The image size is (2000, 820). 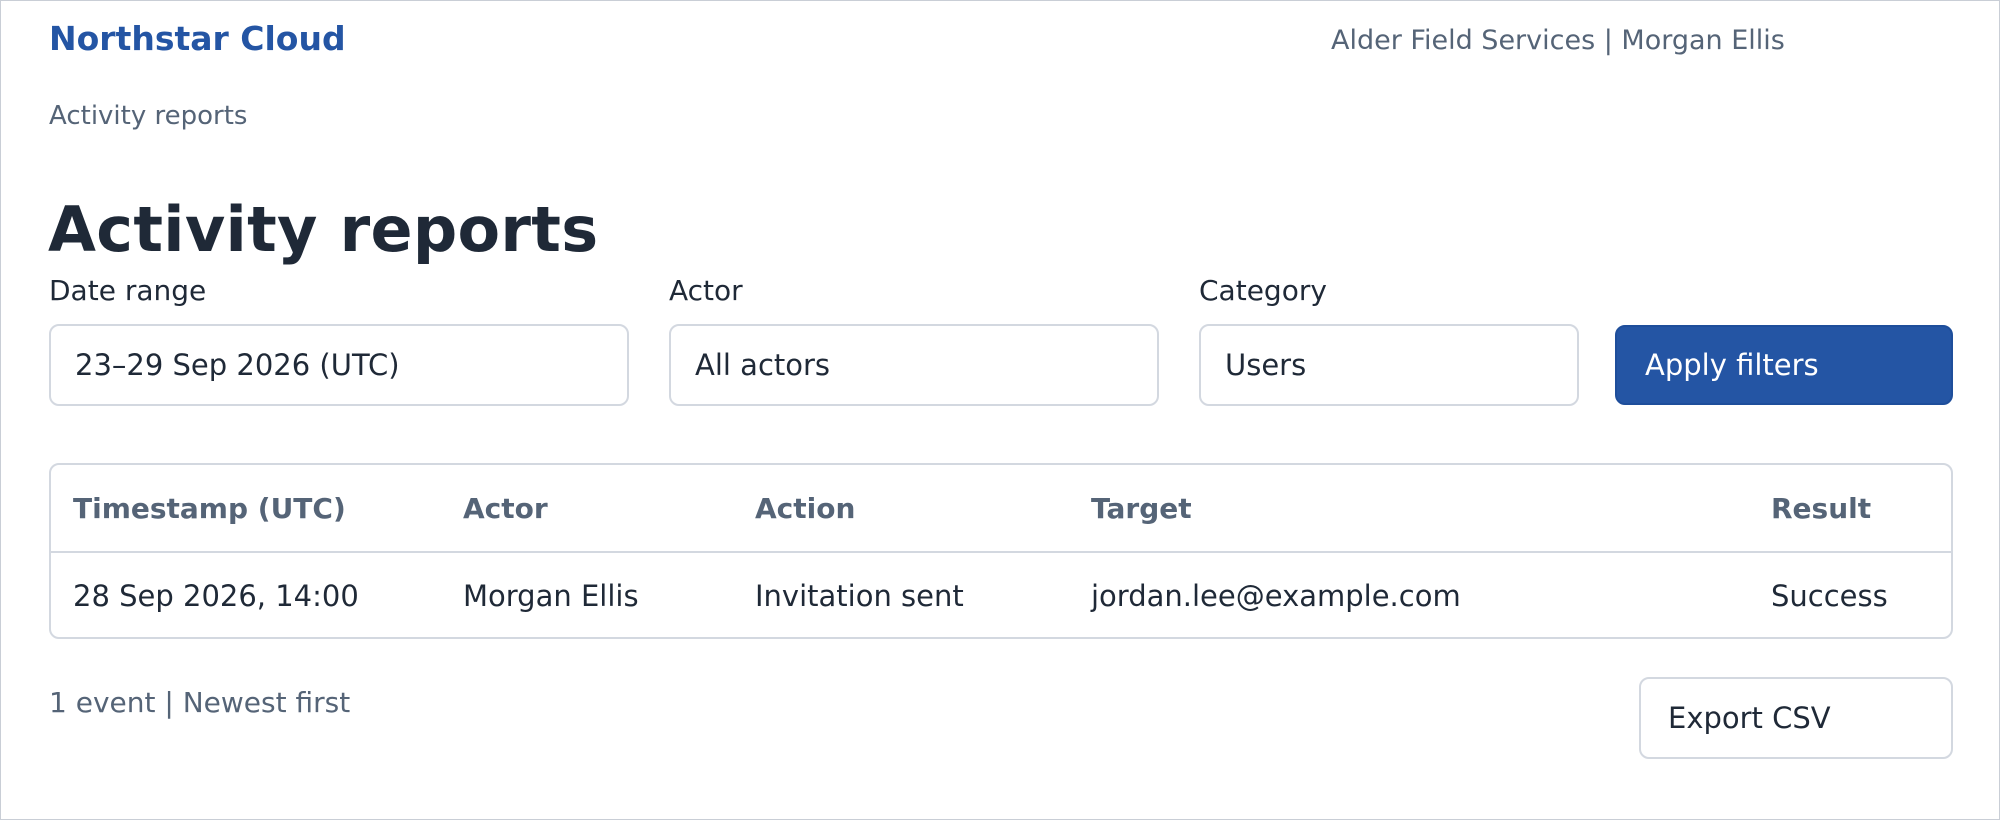 What do you see at coordinates (128, 290) in the screenshot?
I see `date-range-label: Date range` at bounding box center [128, 290].